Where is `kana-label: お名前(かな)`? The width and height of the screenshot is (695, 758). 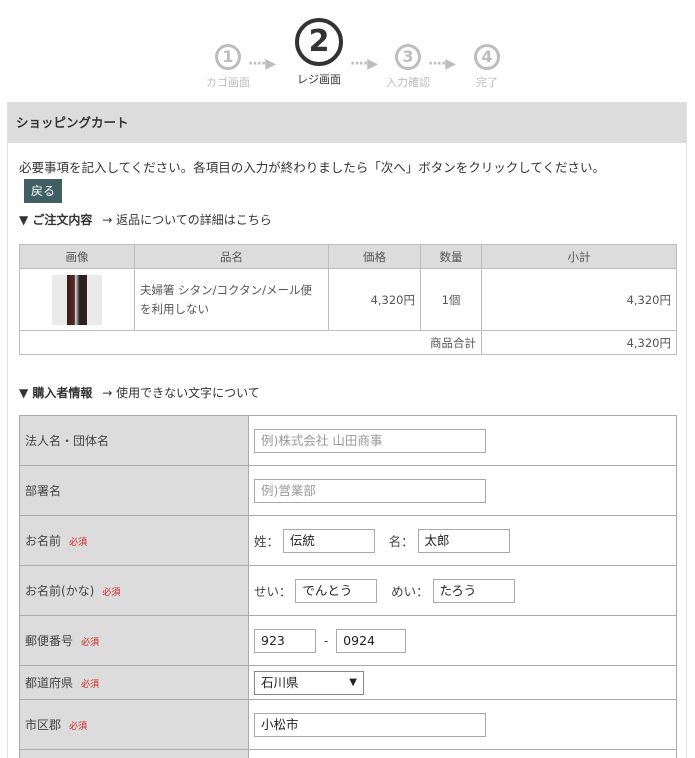 kana-label: お名前(かな) is located at coordinates (60, 591).